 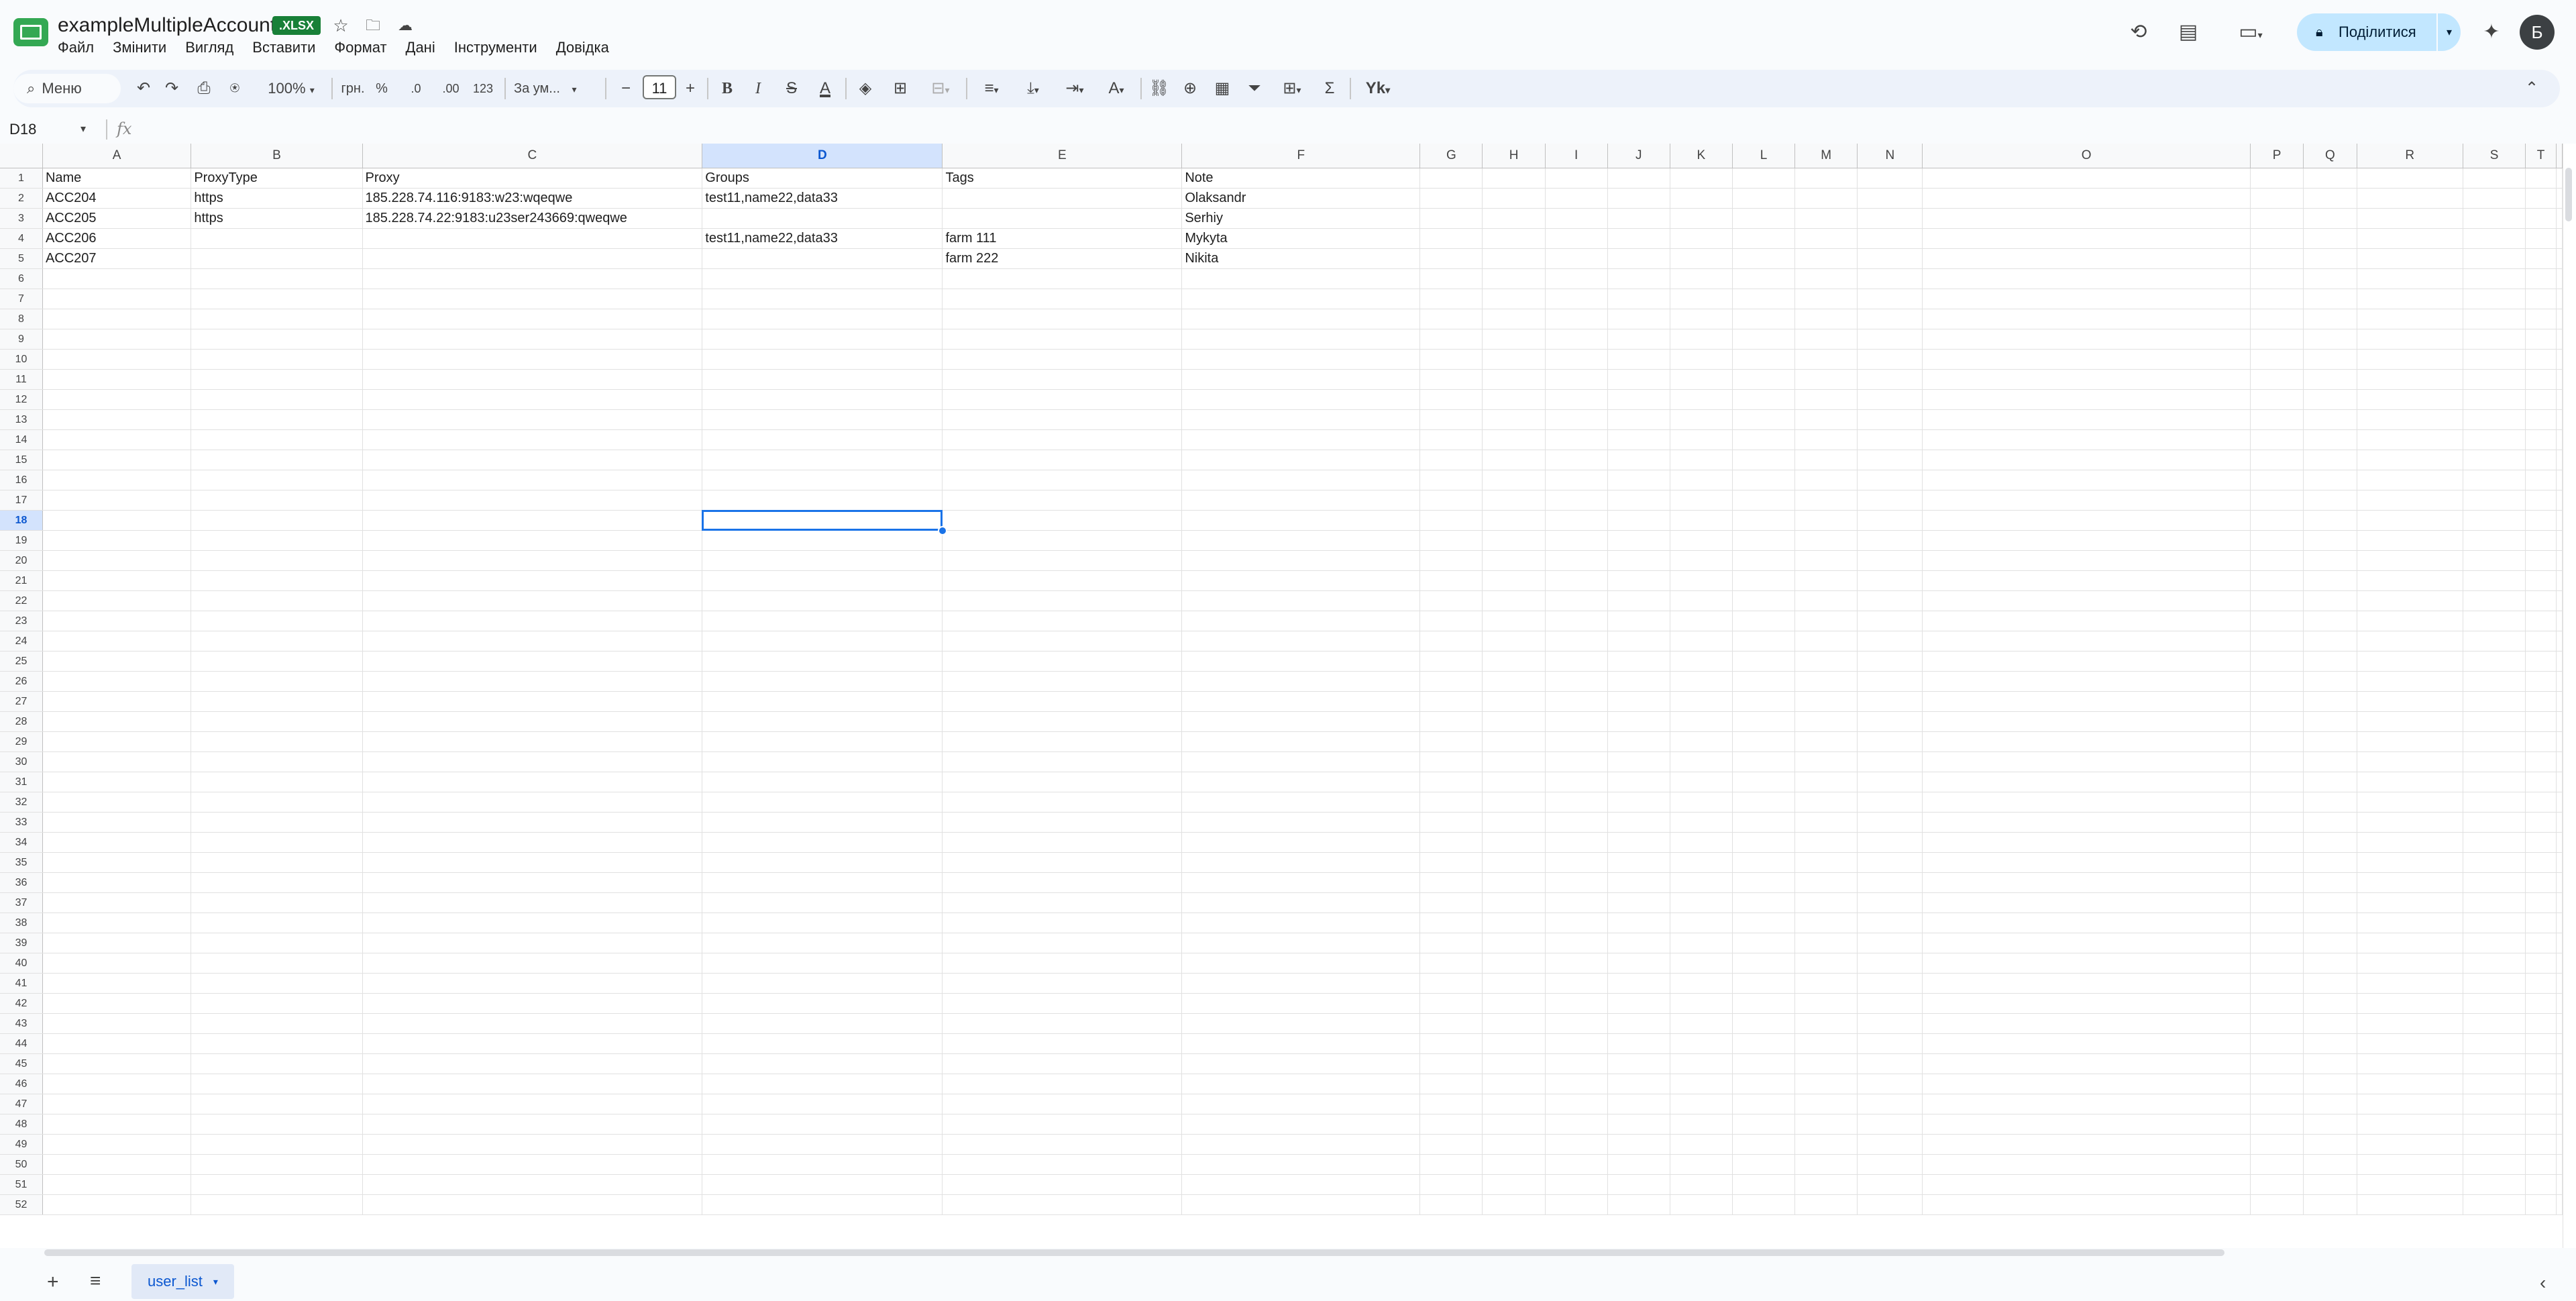 What do you see at coordinates (167, 25) in the screenshot?
I see `document-title: exampleMultipleAccount` at bounding box center [167, 25].